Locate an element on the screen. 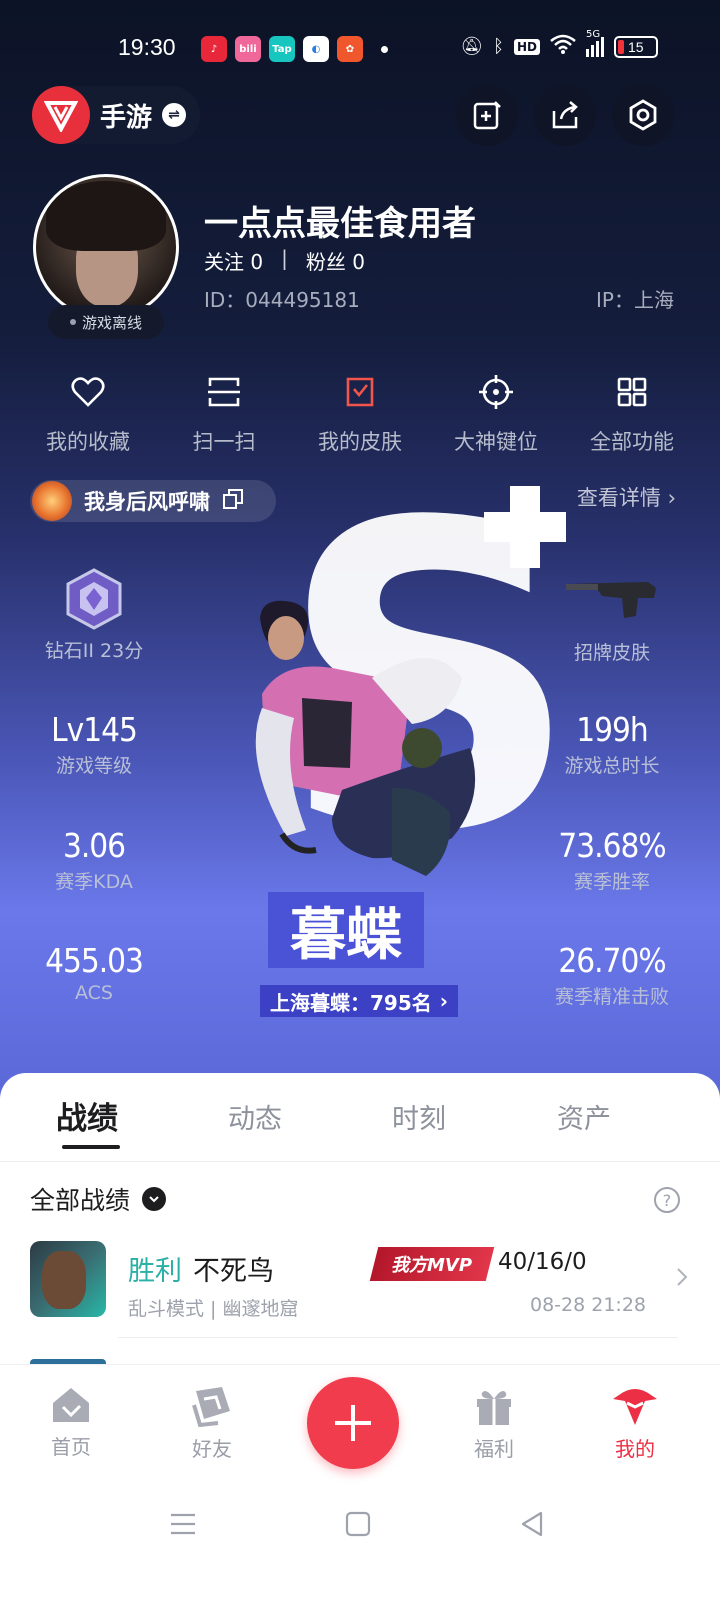 The image size is (720, 1600). stat-precision: 26.70% 赛季精准击败 is located at coordinates (612, 975).